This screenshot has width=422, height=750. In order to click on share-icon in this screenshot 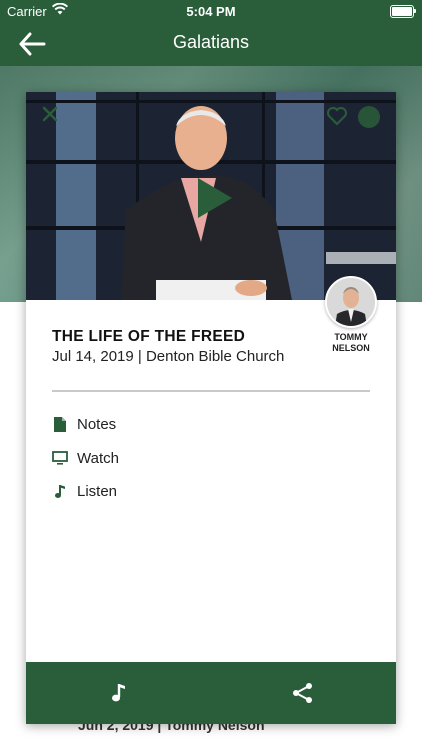, I will do `click(303, 695)`.